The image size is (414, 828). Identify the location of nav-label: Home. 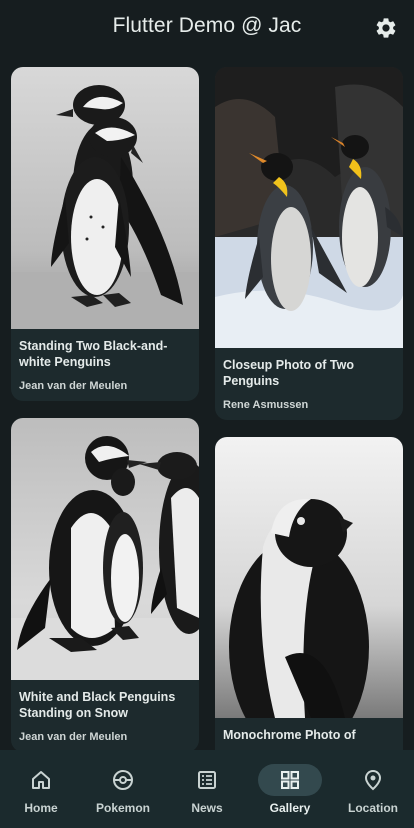
(41, 808).